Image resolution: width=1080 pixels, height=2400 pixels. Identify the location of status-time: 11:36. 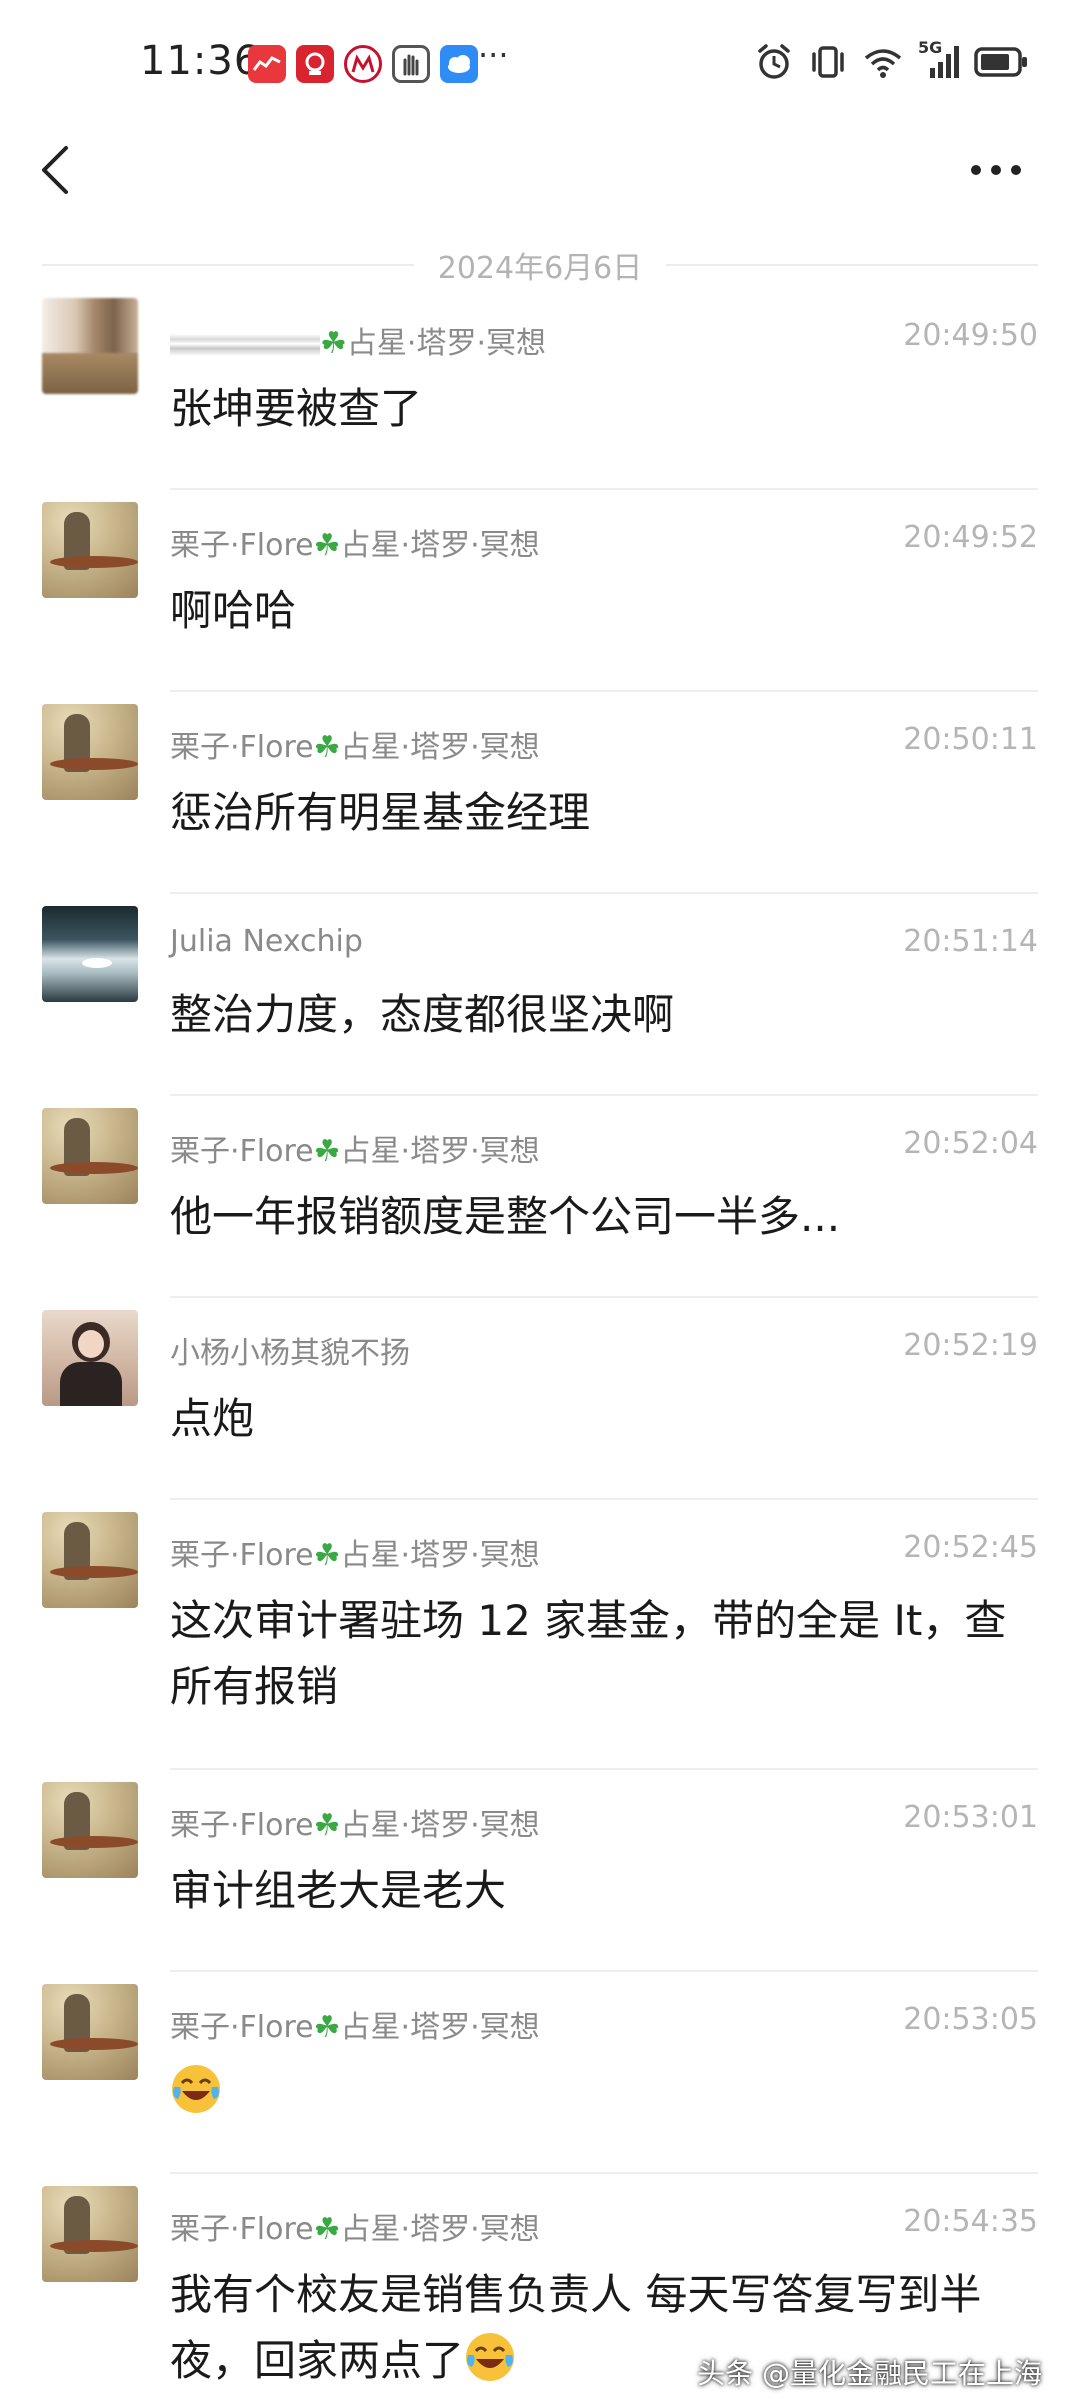
(200, 61).